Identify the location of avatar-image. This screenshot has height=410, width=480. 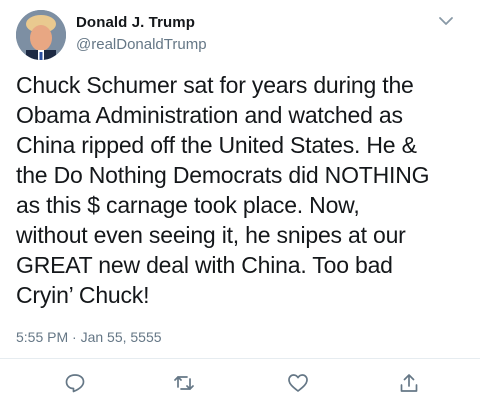
(41, 35).